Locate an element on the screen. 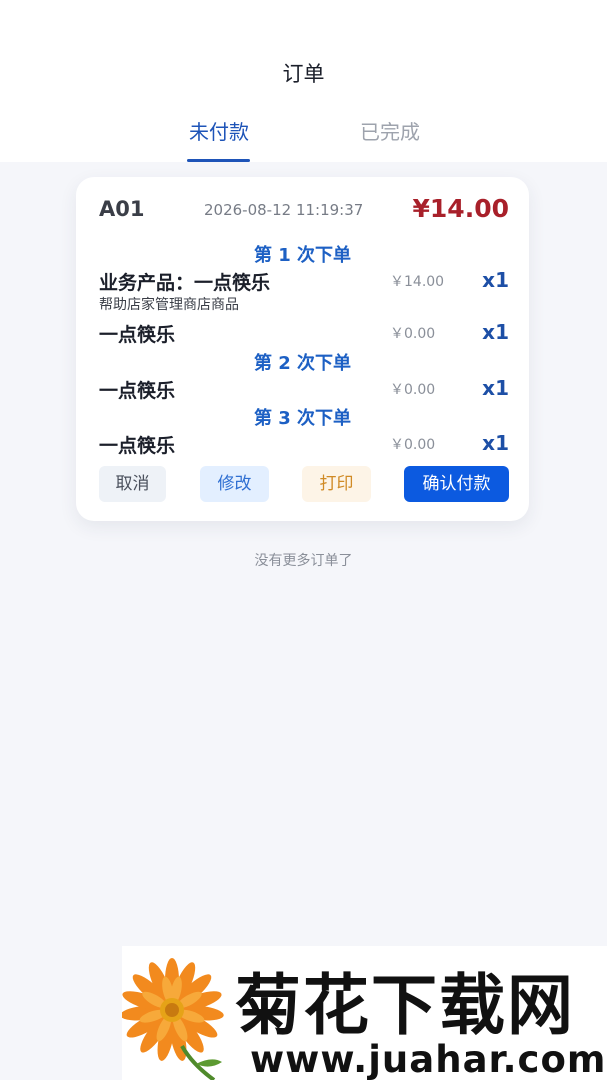  tab-completed: 已完成 is located at coordinates (390, 130).